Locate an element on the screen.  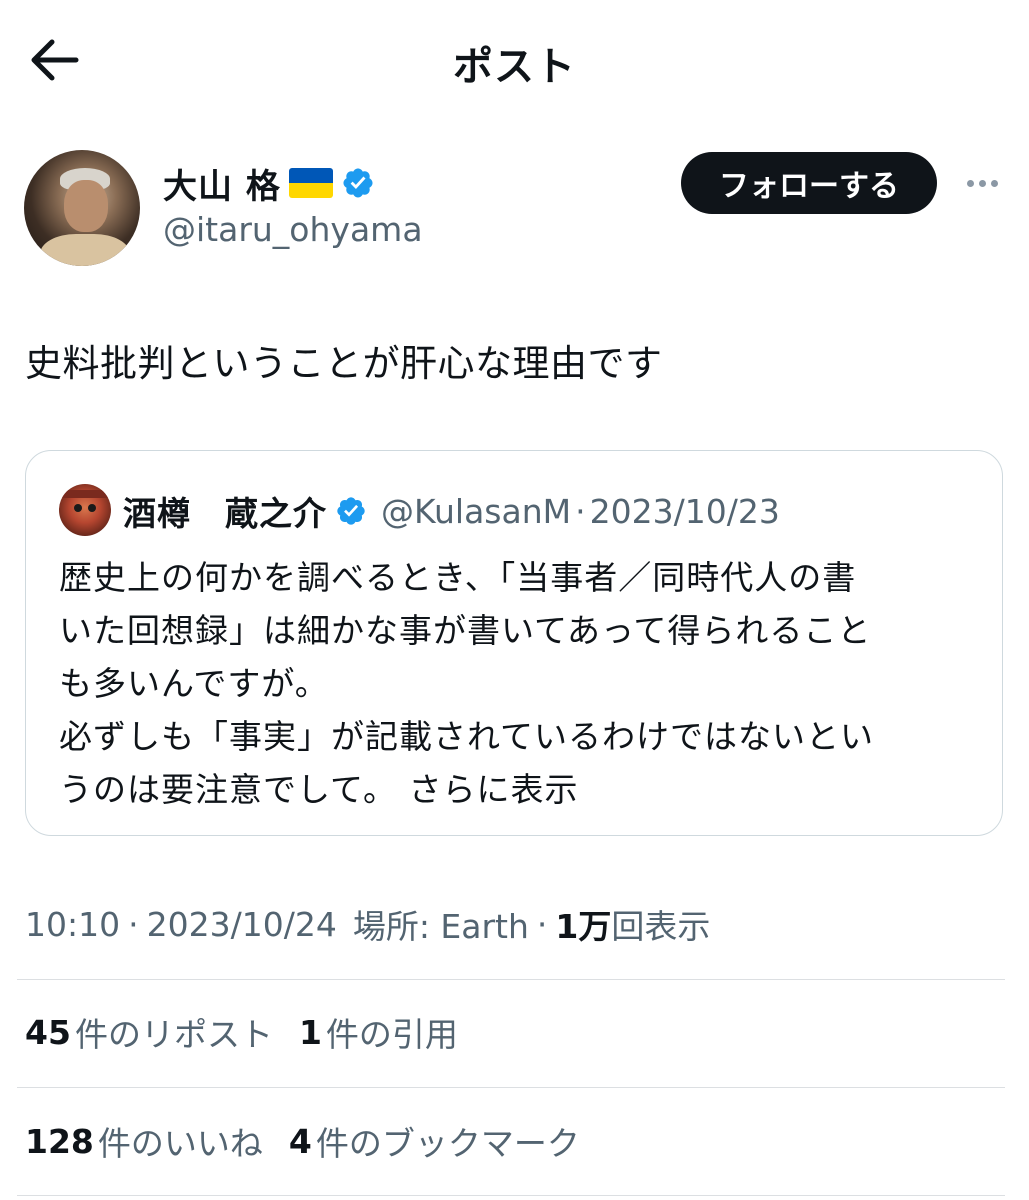
post-time: 10:10 is located at coordinates (72, 924).